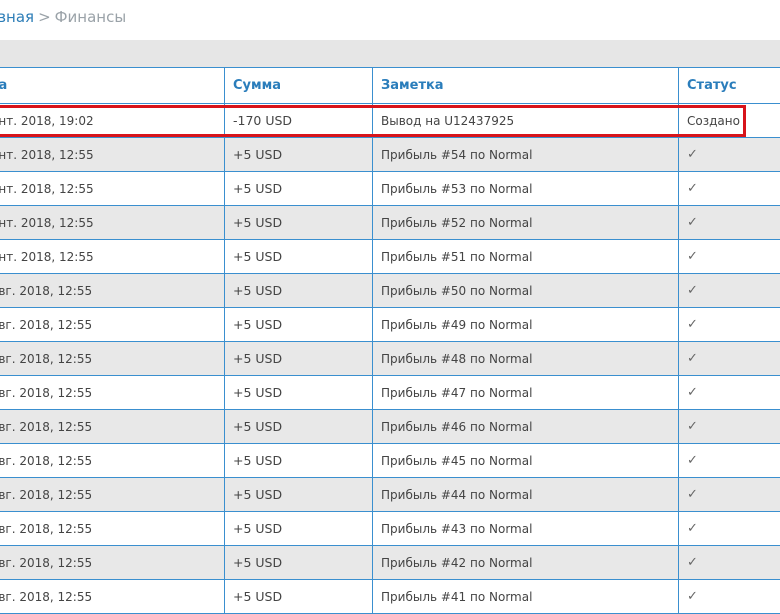  What do you see at coordinates (456, 461) in the screenshot?
I see `cell-note-text: Прибыль #45 по Normal` at bounding box center [456, 461].